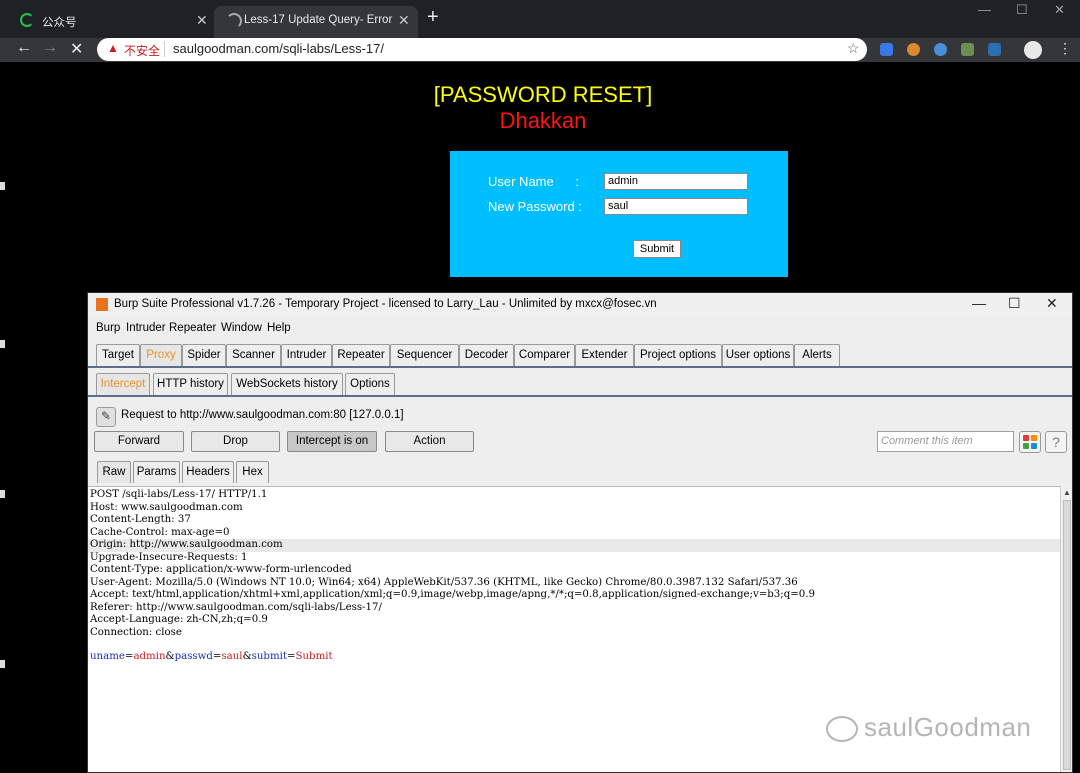  Describe the element at coordinates (190, 384) in the screenshot. I see `tab-http-history: HTTP history` at that location.